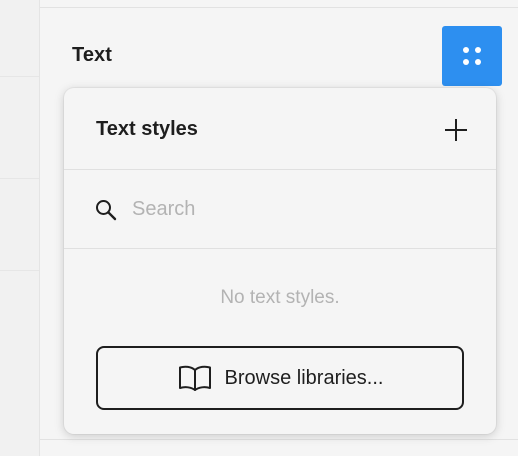 The height and width of the screenshot is (456, 518). I want to click on plus-icon, so click(456, 130).